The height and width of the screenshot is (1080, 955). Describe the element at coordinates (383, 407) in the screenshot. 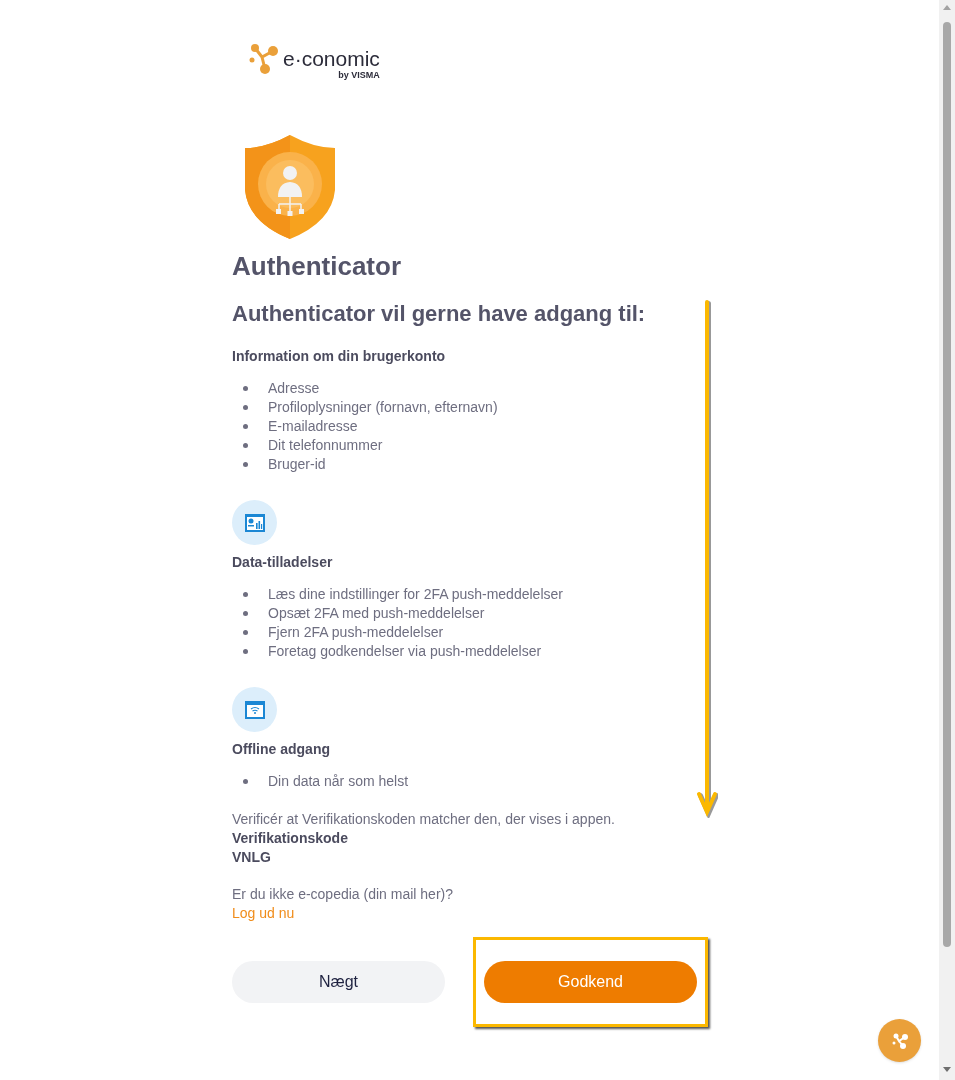

I see `permission-item: Profiloplysninger (fornavn, efternavn)` at that location.